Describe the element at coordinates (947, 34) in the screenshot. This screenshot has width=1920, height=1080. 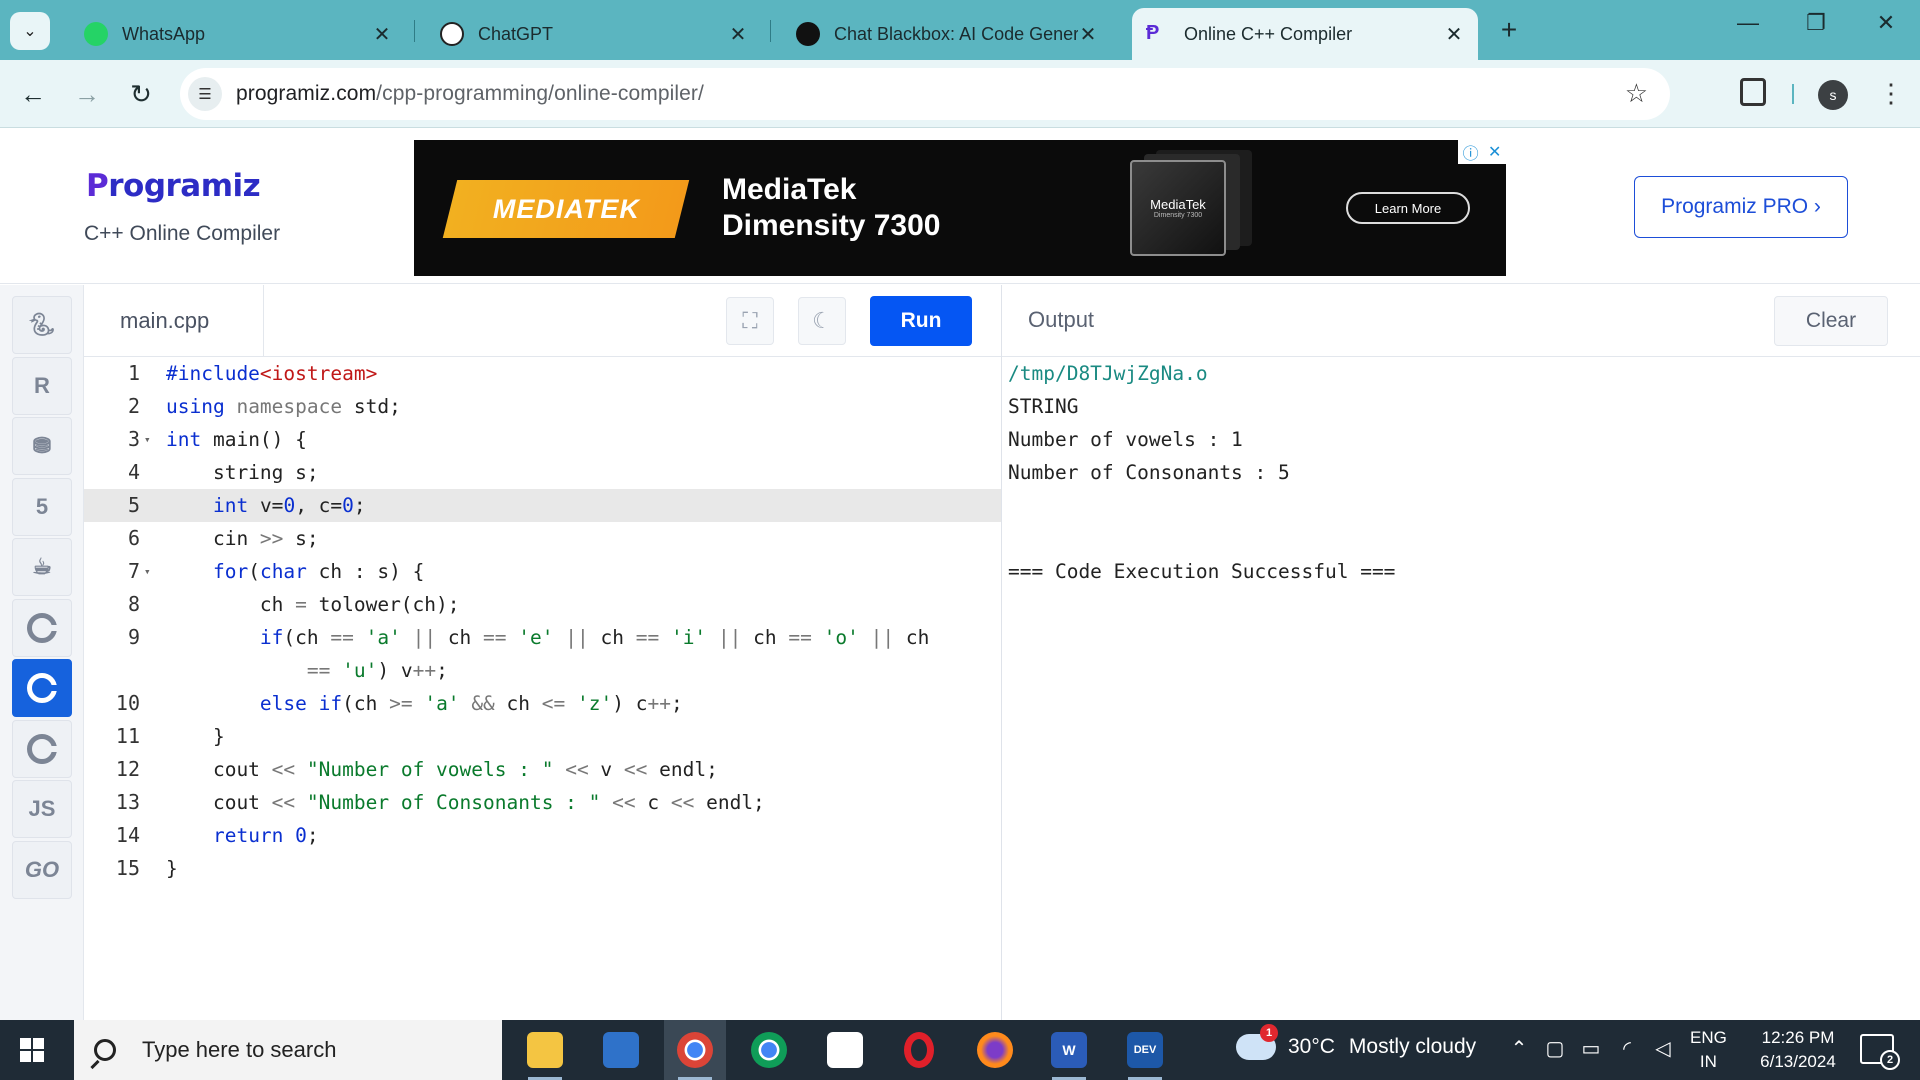
I see `tab-blackbox: Chat Blackbox: AI Code Generat ✕` at that location.